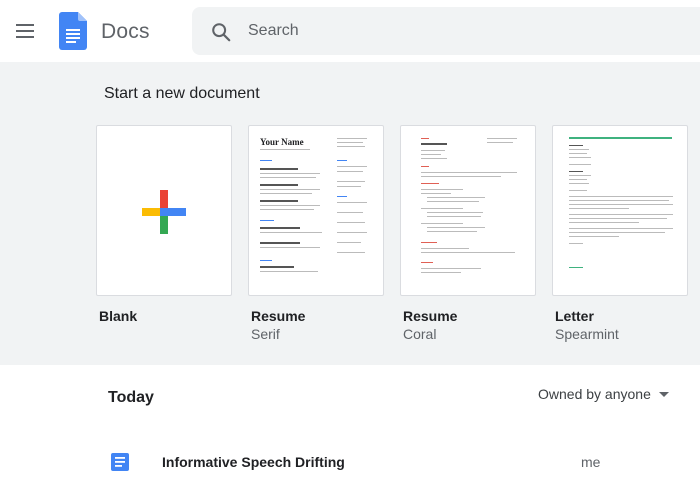 This screenshot has height=493, width=700. What do you see at coordinates (182, 93) in the screenshot?
I see `gallery-title: Start a new document` at bounding box center [182, 93].